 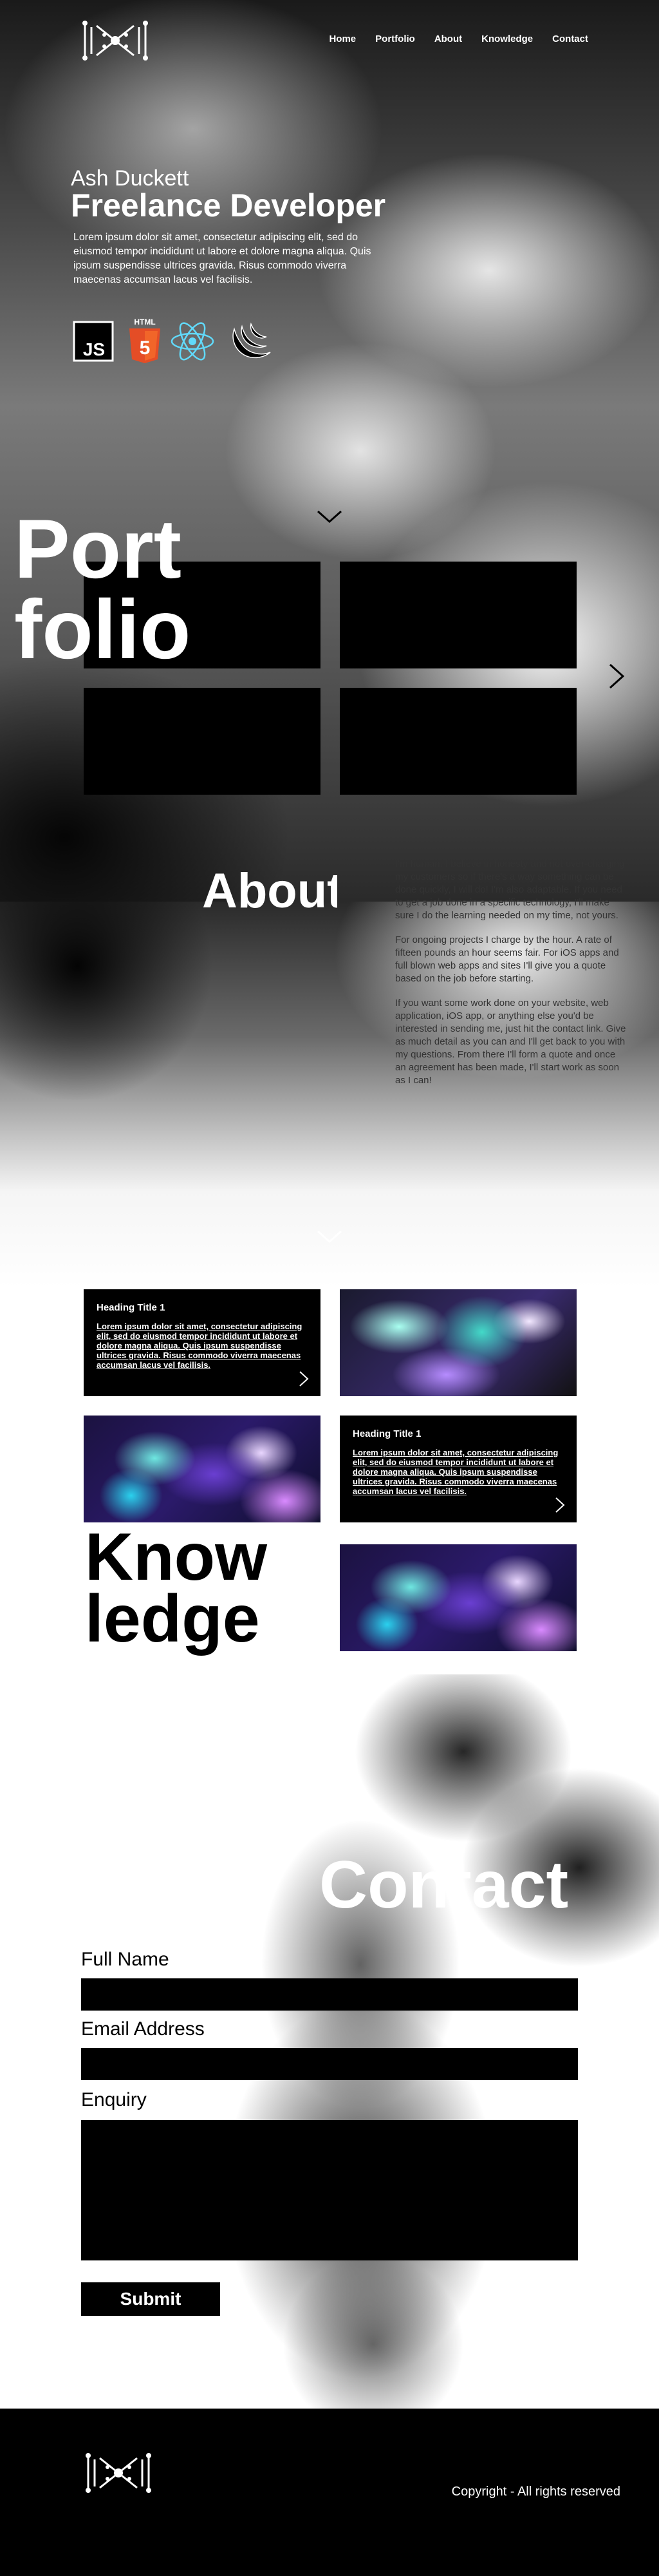 I want to click on portfolio-next-arrow-icon, so click(x=617, y=676).